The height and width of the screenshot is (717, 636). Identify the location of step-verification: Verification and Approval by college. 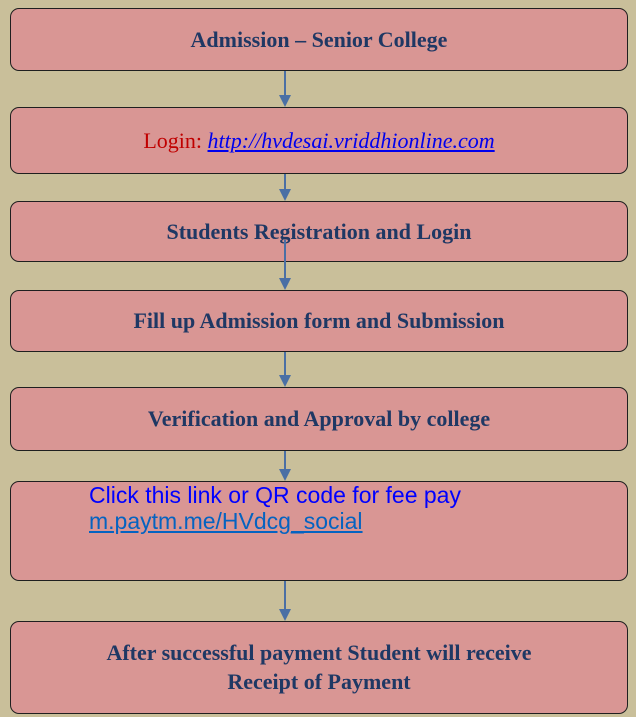
(319, 419).